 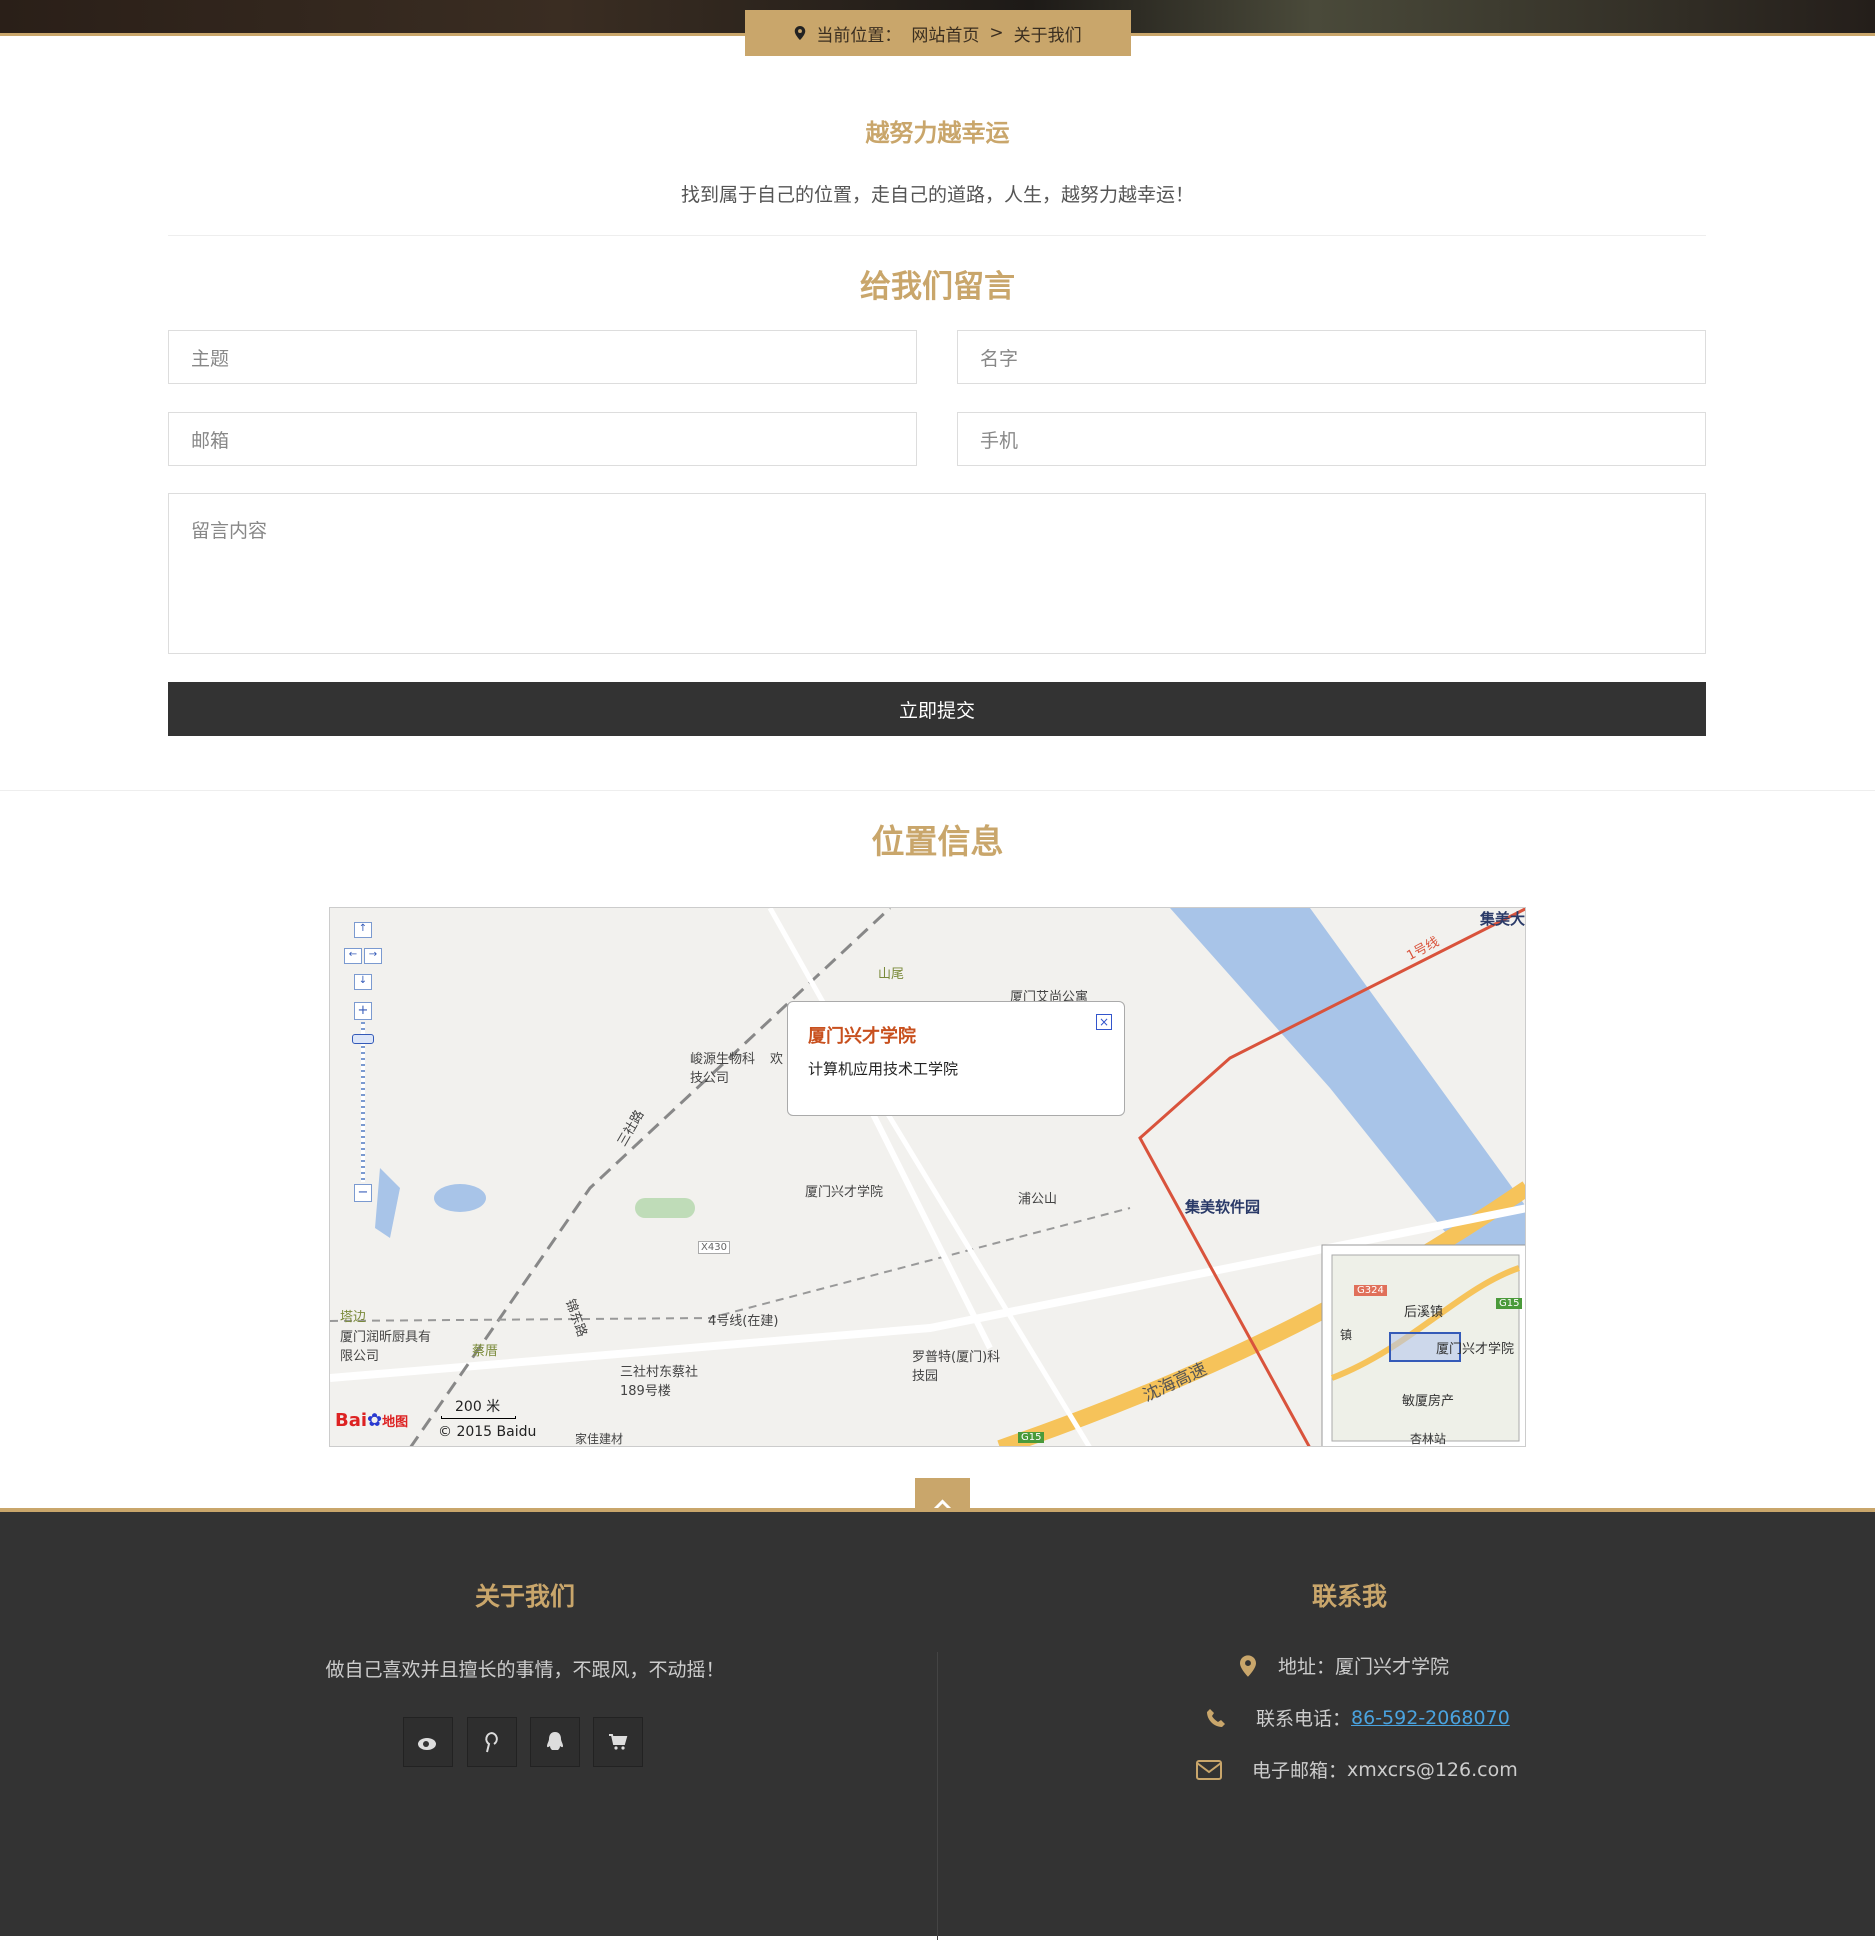 What do you see at coordinates (375, 1420) in the screenshot?
I see `baidu-paw-icon: ✿` at bounding box center [375, 1420].